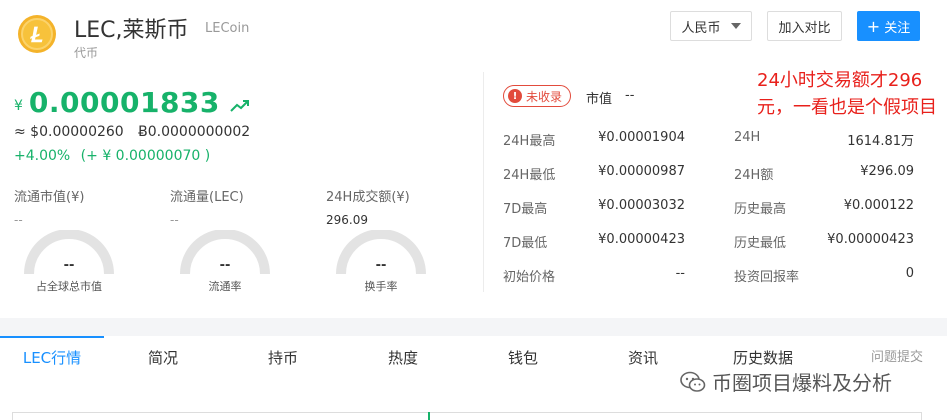 The height and width of the screenshot is (420, 947). What do you see at coordinates (525, 243) in the screenshot?
I see `detail-label: 7D最低` at bounding box center [525, 243].